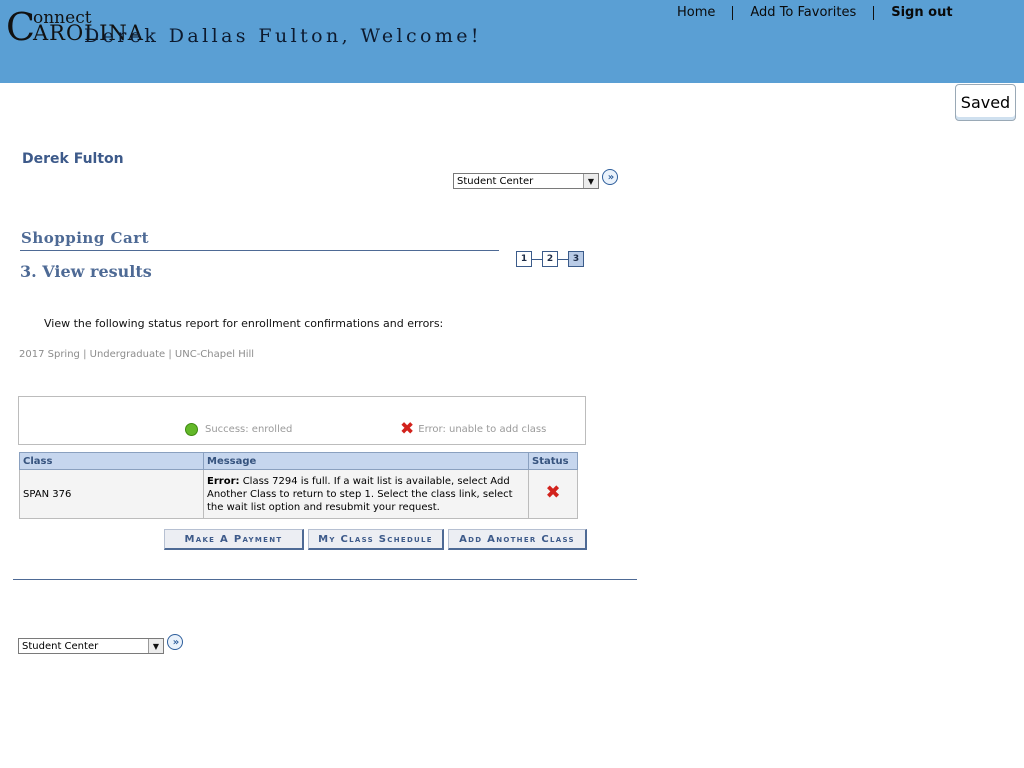 The width and height of the screenshot is (1024, 768). I want to click on page-title: Shopping Cart, so click(85, 238).